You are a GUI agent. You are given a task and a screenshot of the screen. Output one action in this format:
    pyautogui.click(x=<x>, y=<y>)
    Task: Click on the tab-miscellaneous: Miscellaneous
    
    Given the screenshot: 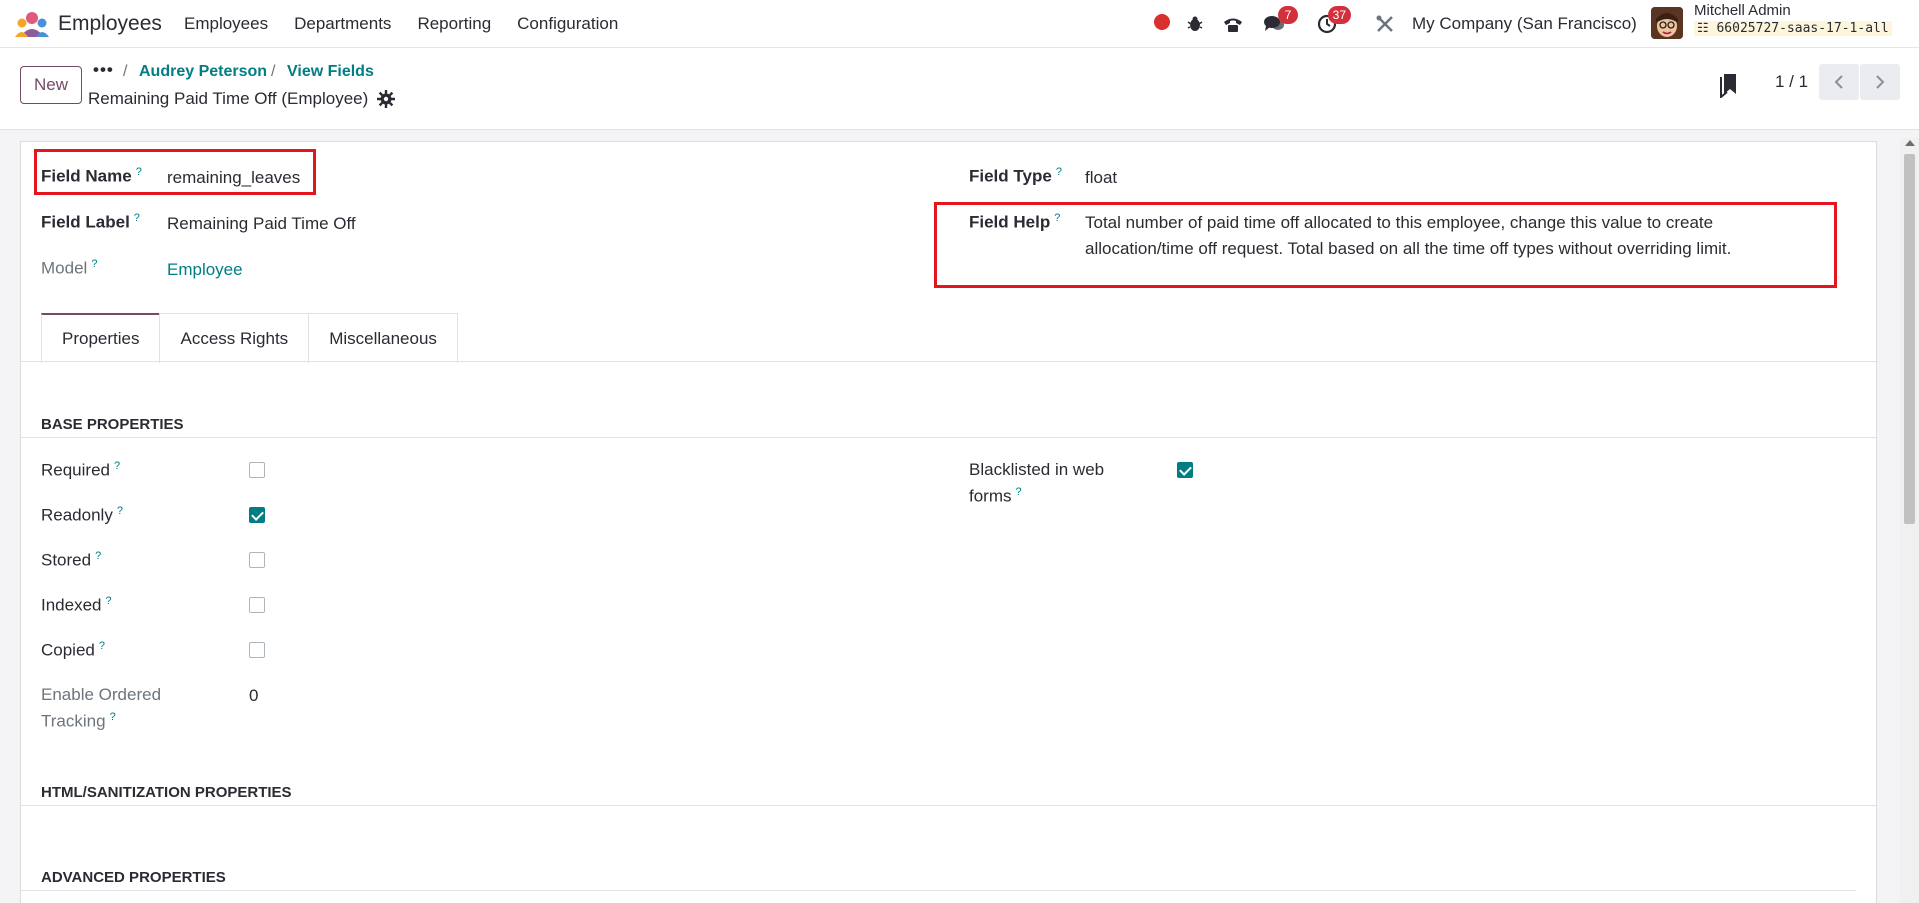 What is the action you would take?
    pyautogui.click(x=383, y=338)
    